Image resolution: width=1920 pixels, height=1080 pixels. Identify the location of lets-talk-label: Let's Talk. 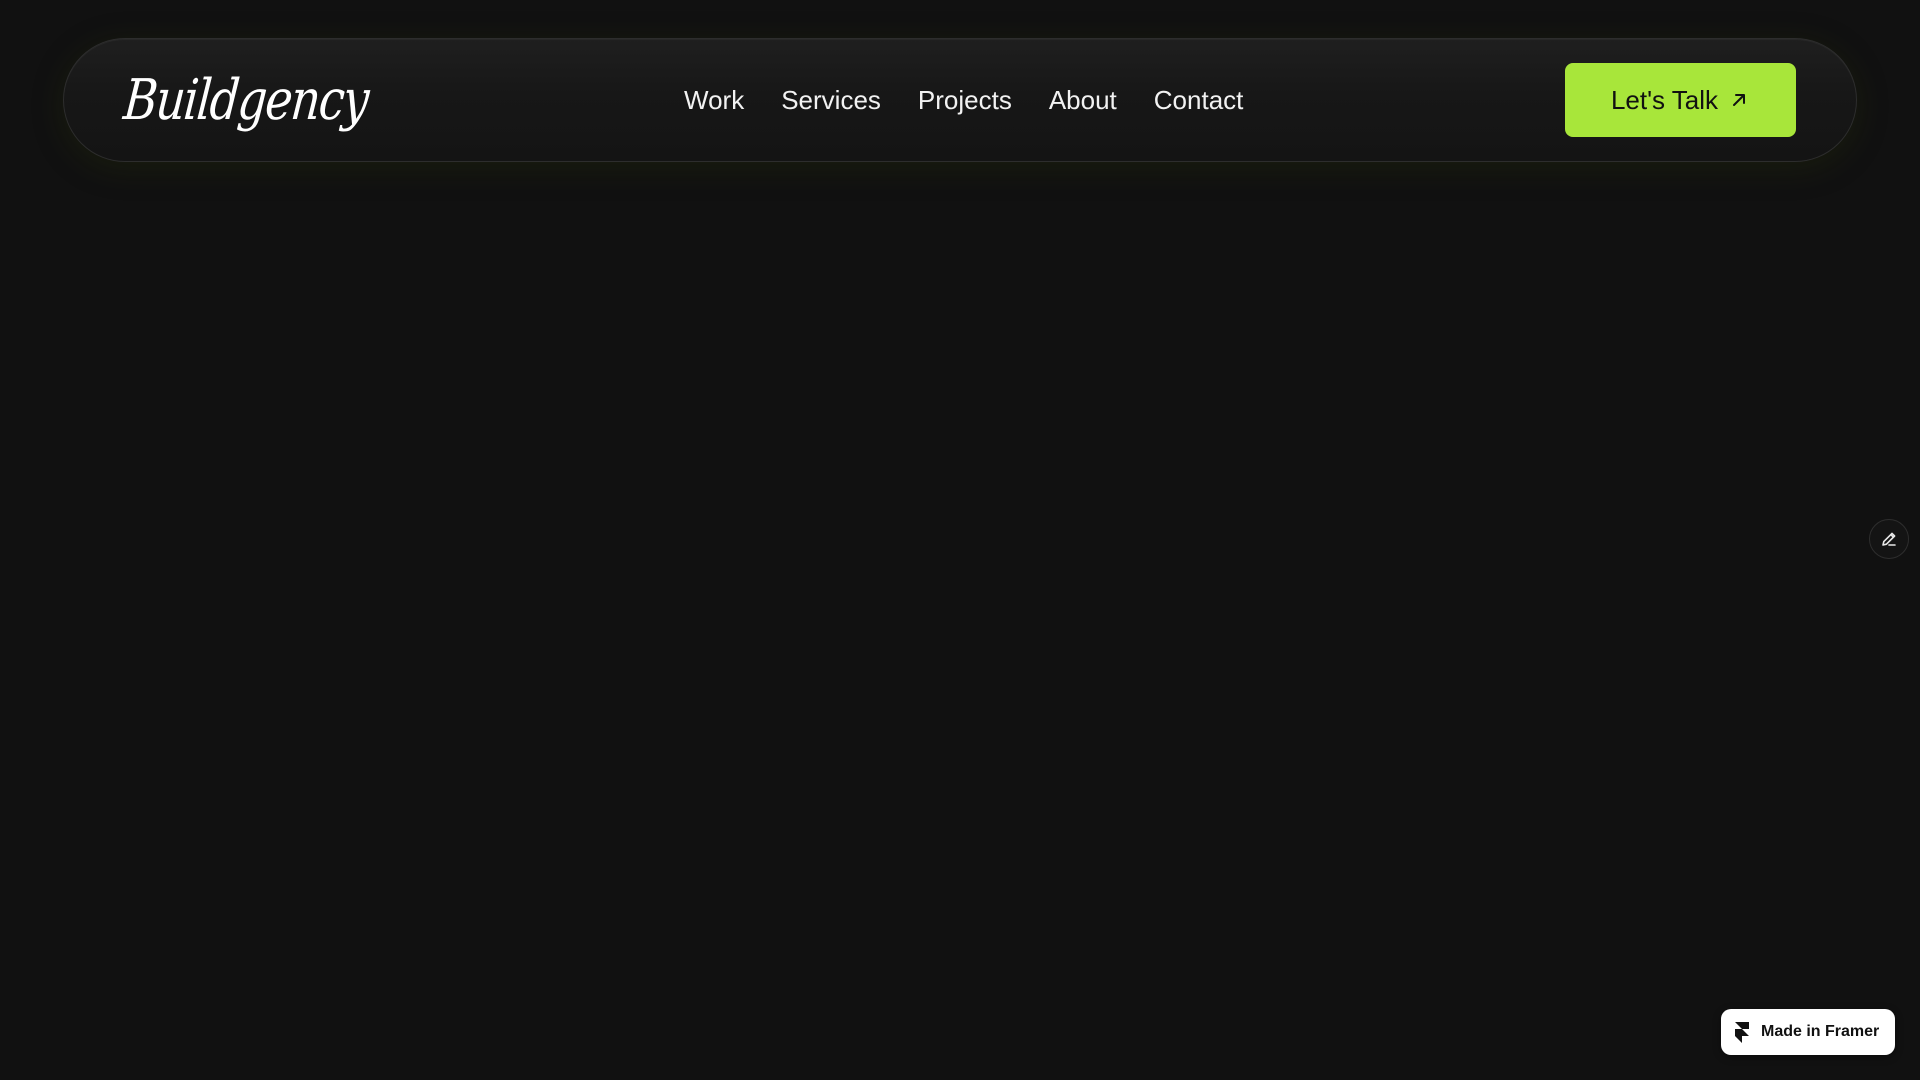
(1664, 99).